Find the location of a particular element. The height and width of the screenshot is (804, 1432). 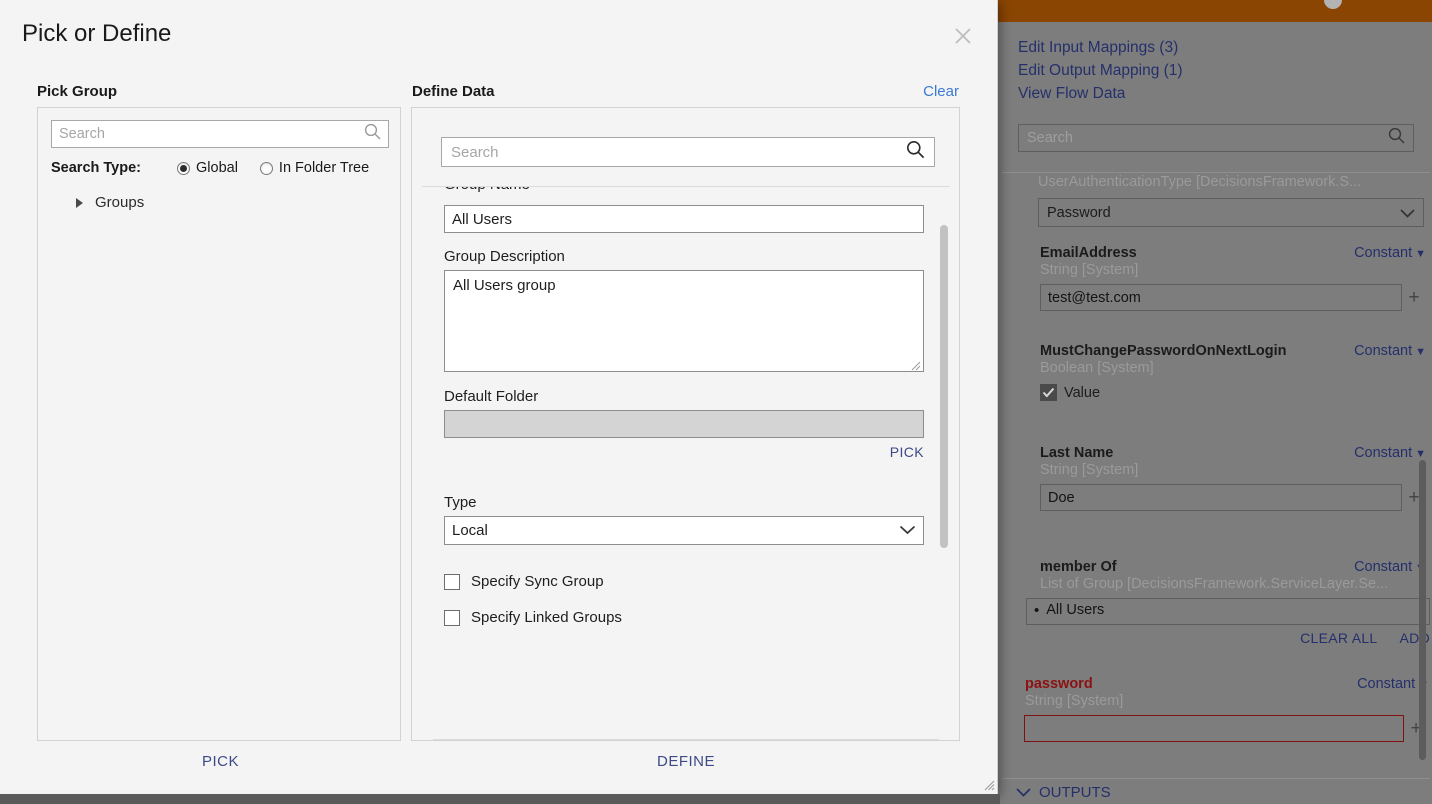

default-folder-label: Default Folder is located at coordinates (491, 396).